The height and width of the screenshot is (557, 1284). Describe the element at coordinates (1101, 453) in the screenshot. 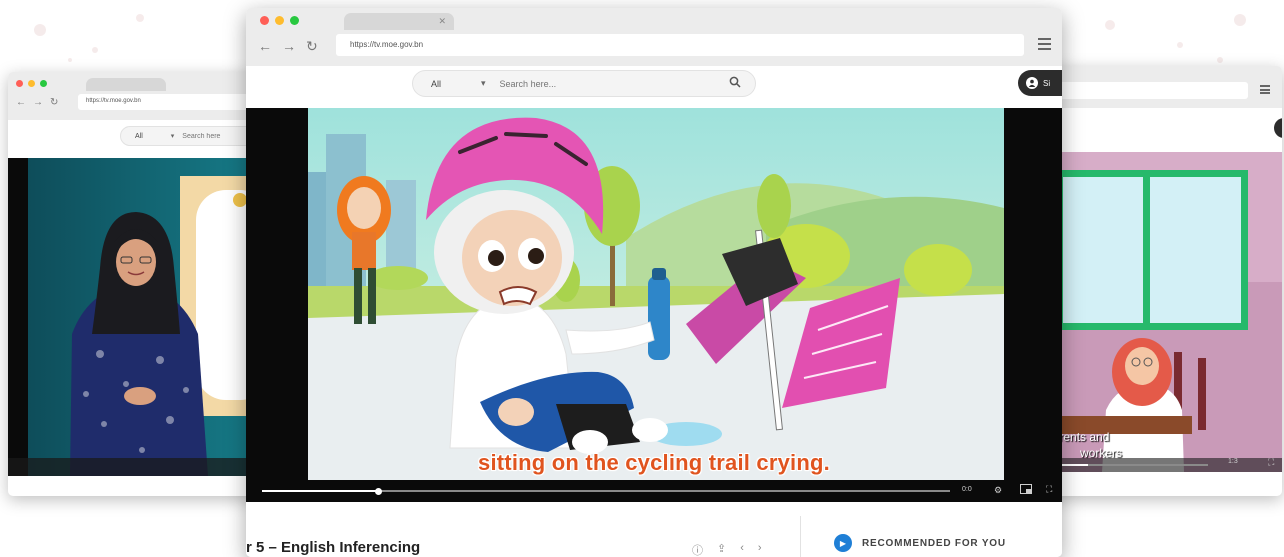

I see `video-caption-line-2: workers` at that location.